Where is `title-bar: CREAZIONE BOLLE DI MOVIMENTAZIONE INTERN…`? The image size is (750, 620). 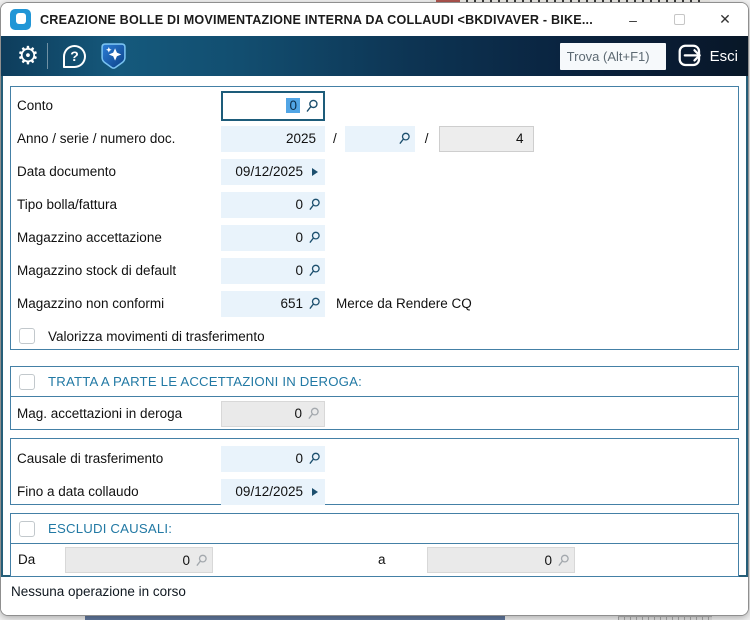
title-bar: CREAZIONE BOLLE DI MOVIMENTAZIONE INTERN… is located at coordinates (374, 19).